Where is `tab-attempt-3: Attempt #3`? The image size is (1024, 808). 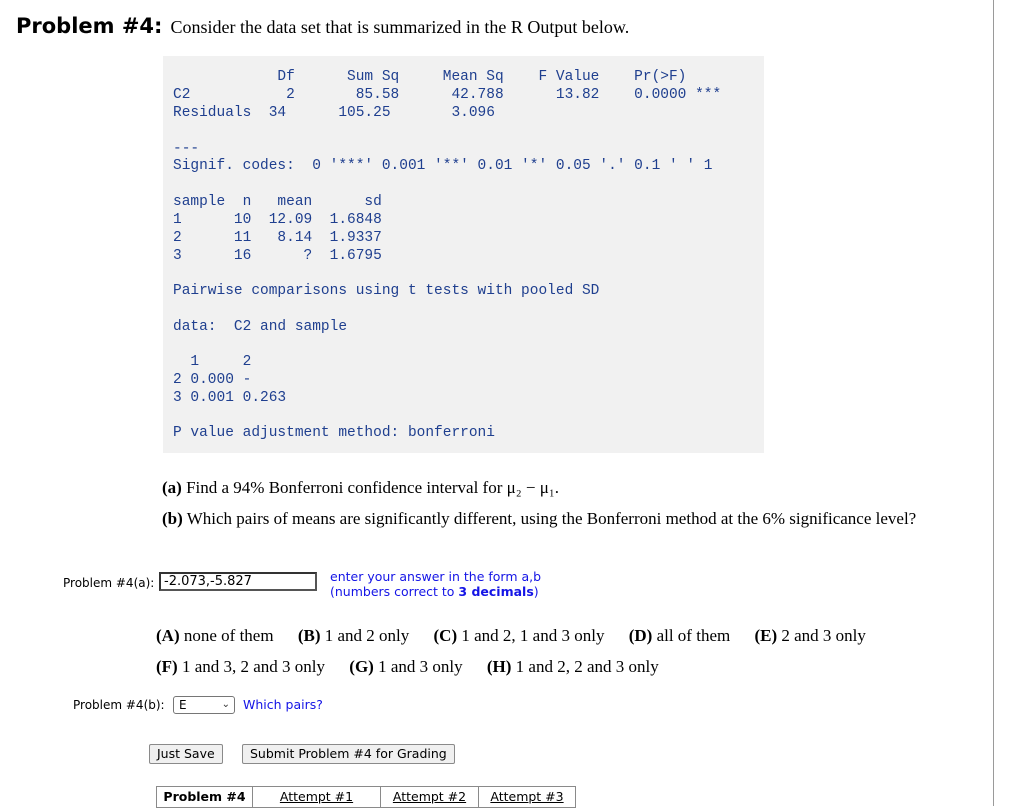
tab-attempt-3: Attempt #3 is located at coordinates (527, 797).